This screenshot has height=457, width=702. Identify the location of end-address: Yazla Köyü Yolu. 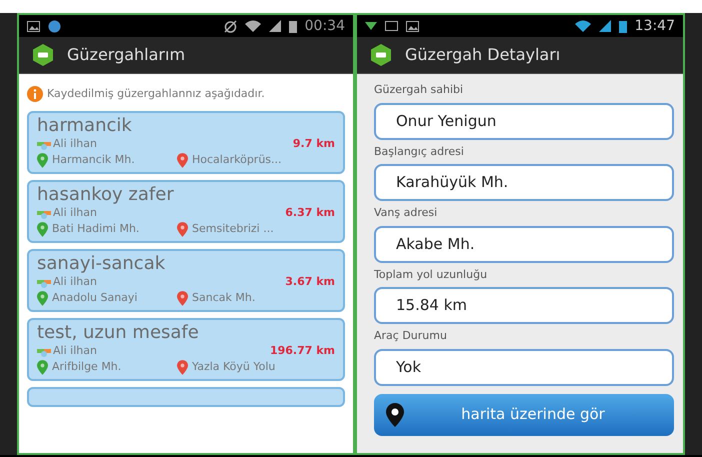
(234, 366).